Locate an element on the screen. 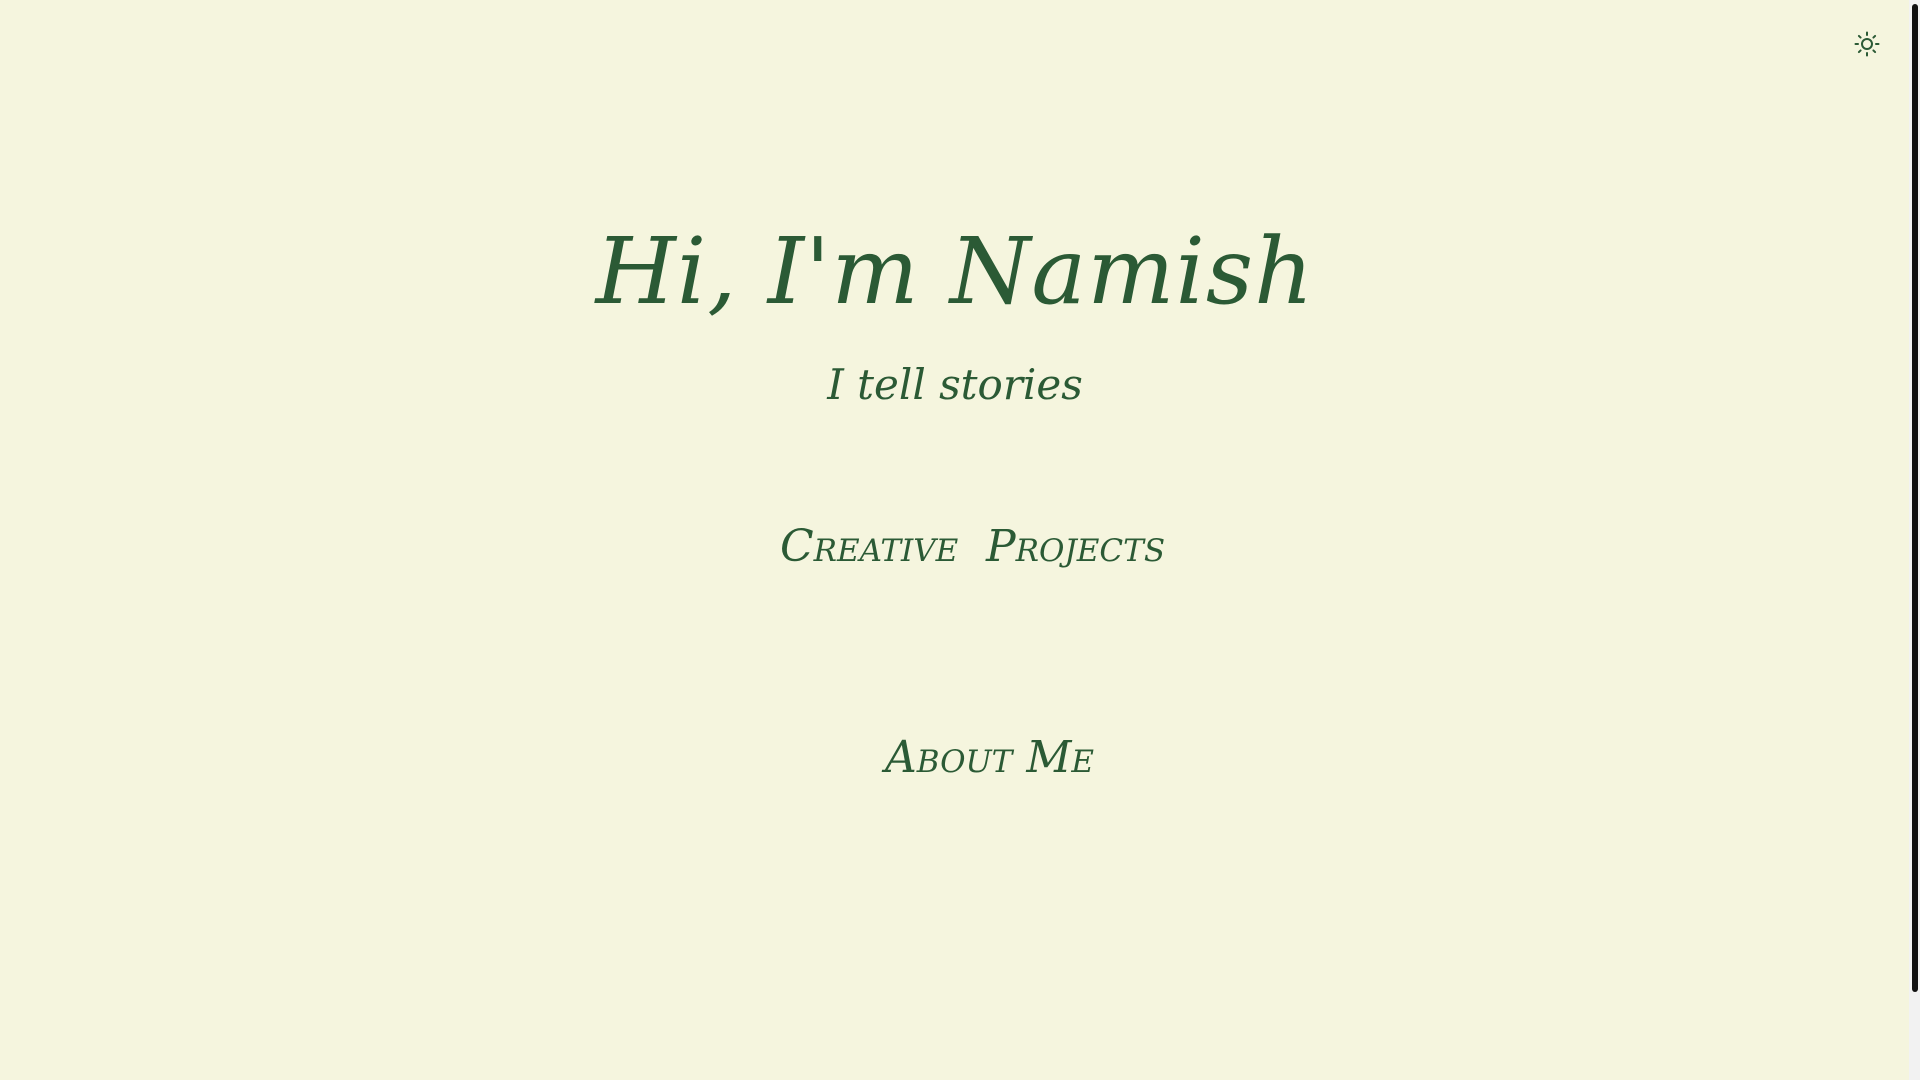 The image size is (1920, 1080). nav-link-projects: Projects is located at coordinates (1075, 547).